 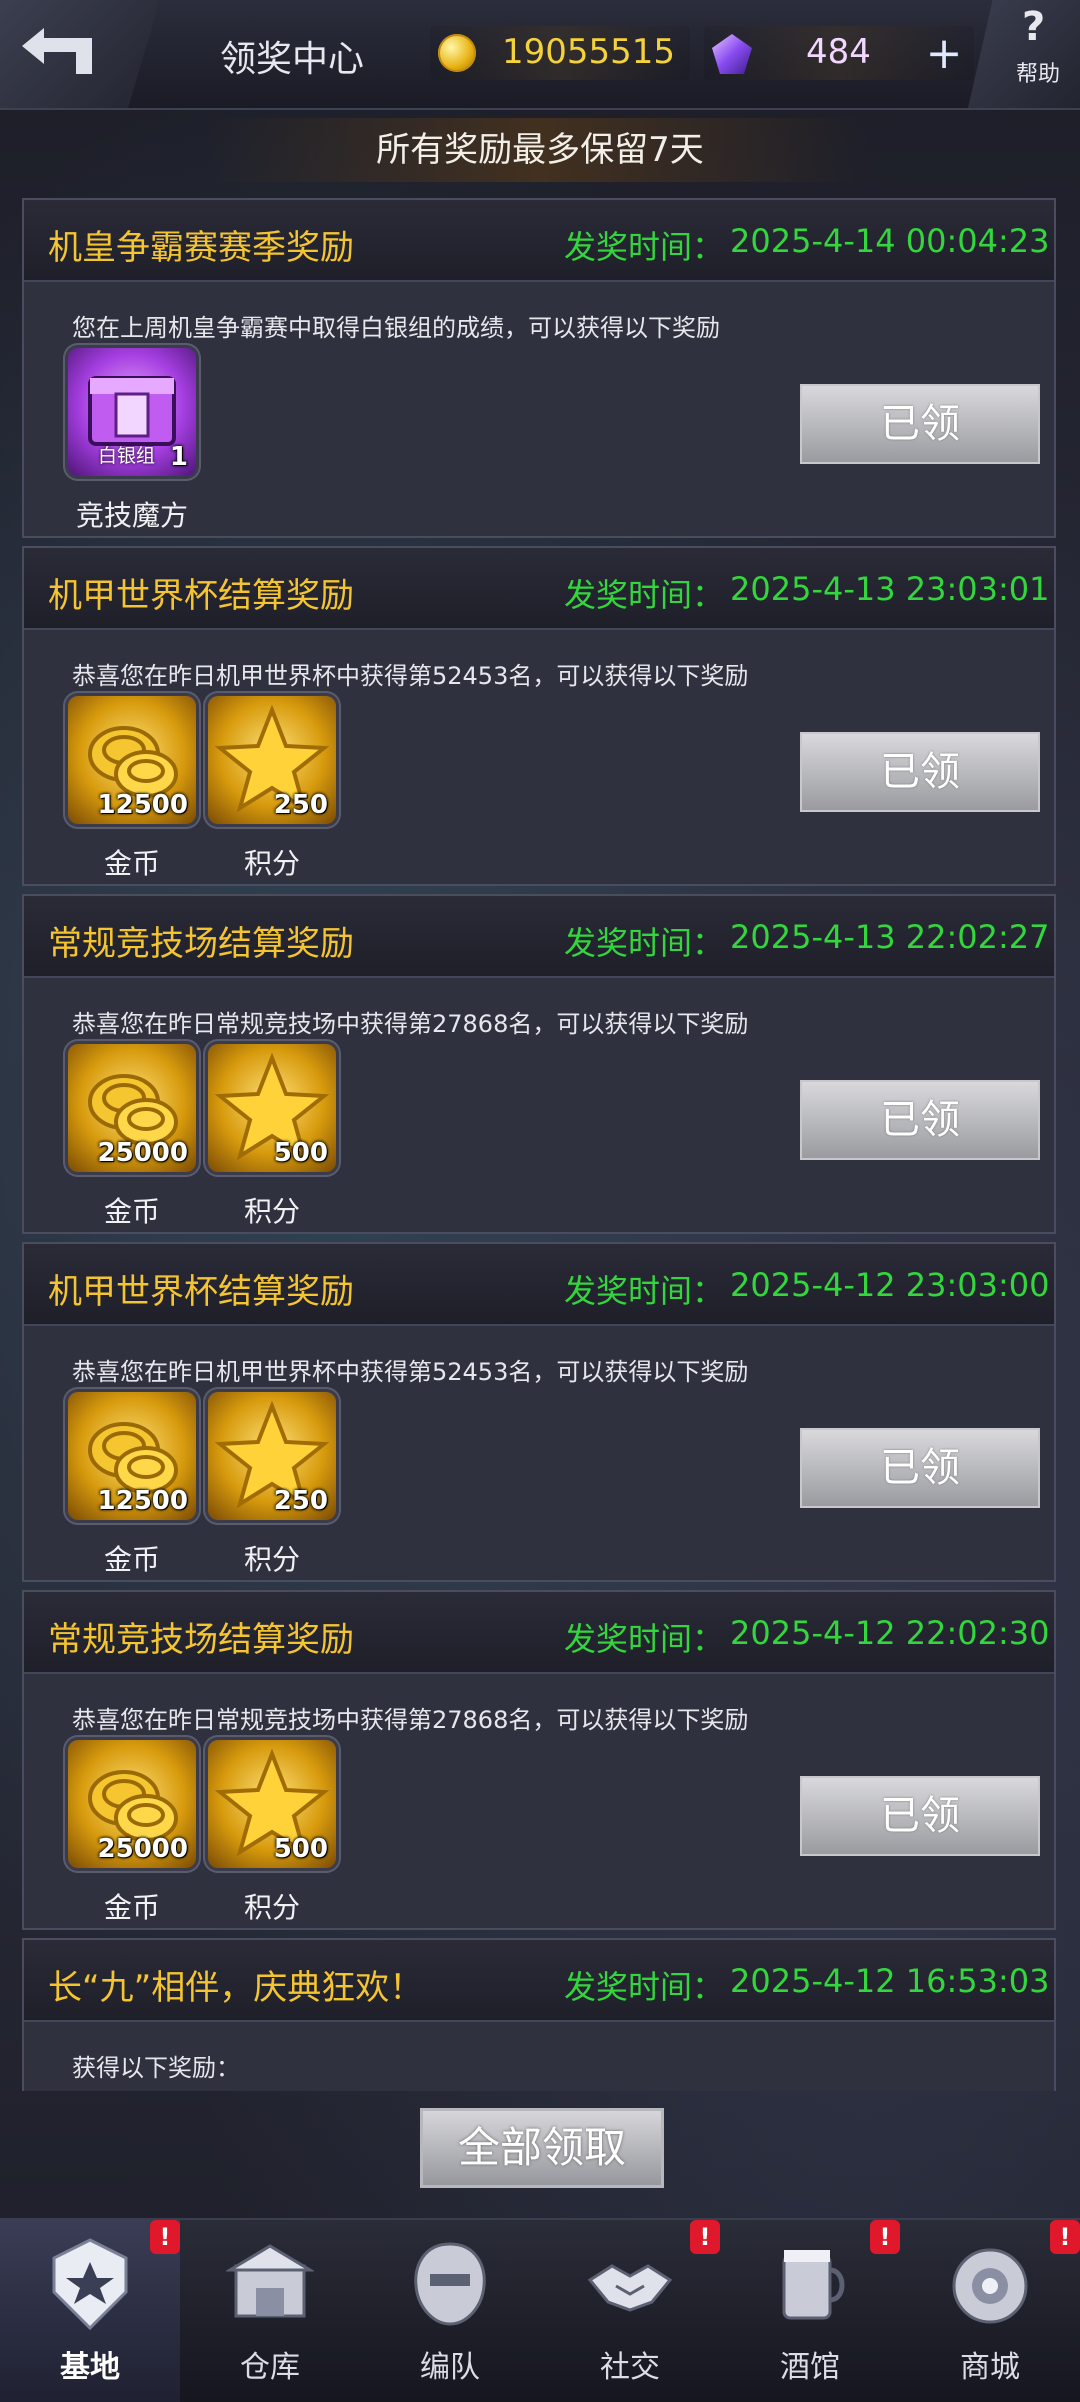 I want to click on nav-item-shop: 商城!, so click(x=990, y=2311).